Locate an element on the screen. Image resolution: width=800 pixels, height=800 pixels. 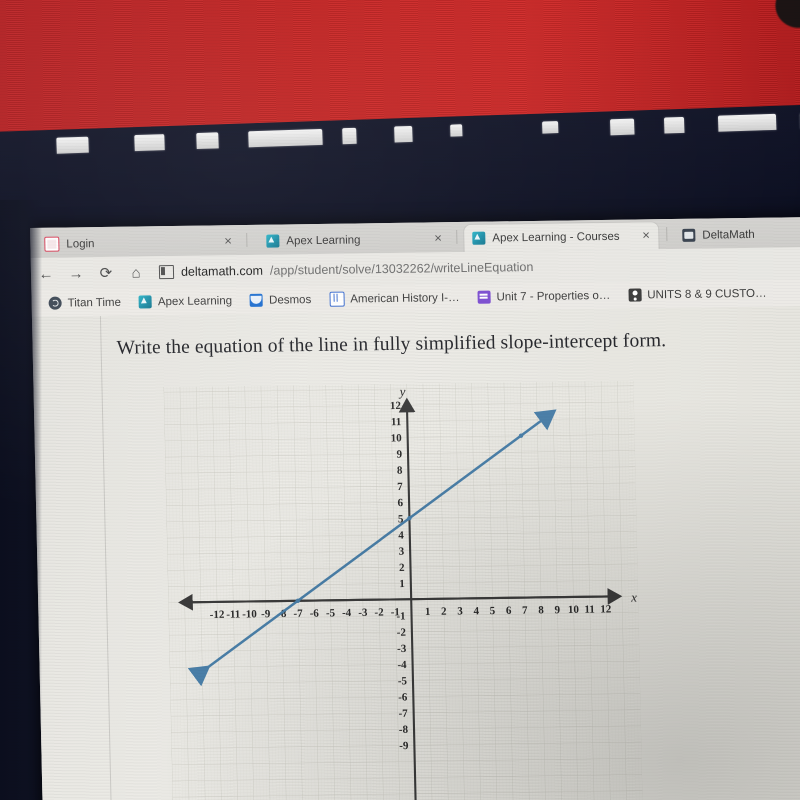
bookmark-label: Titan Time is located at coordinates (94, 302).